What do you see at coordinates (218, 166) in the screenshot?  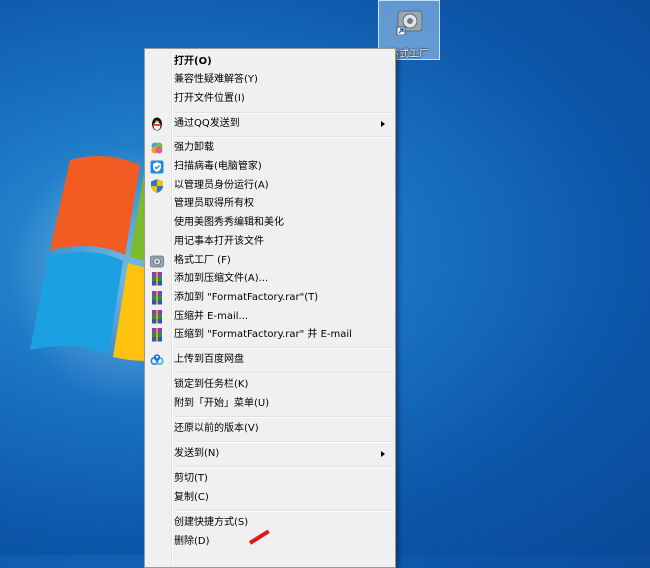 I see `menu-item-label: 扫描病毒(电脑管家)` at bounding box center [218, 166].